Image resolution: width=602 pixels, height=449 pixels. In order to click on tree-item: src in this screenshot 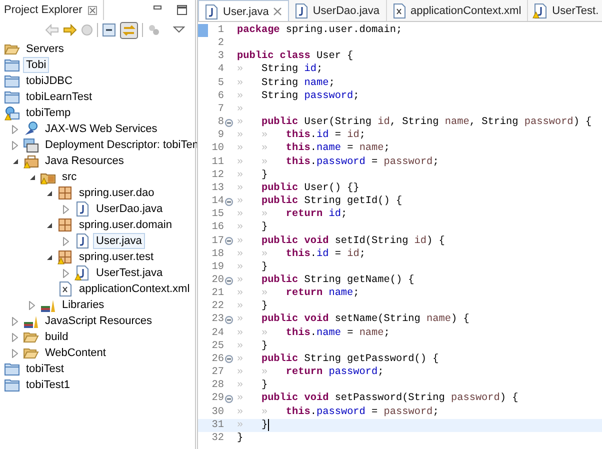, I will do `click(69, 177)`.